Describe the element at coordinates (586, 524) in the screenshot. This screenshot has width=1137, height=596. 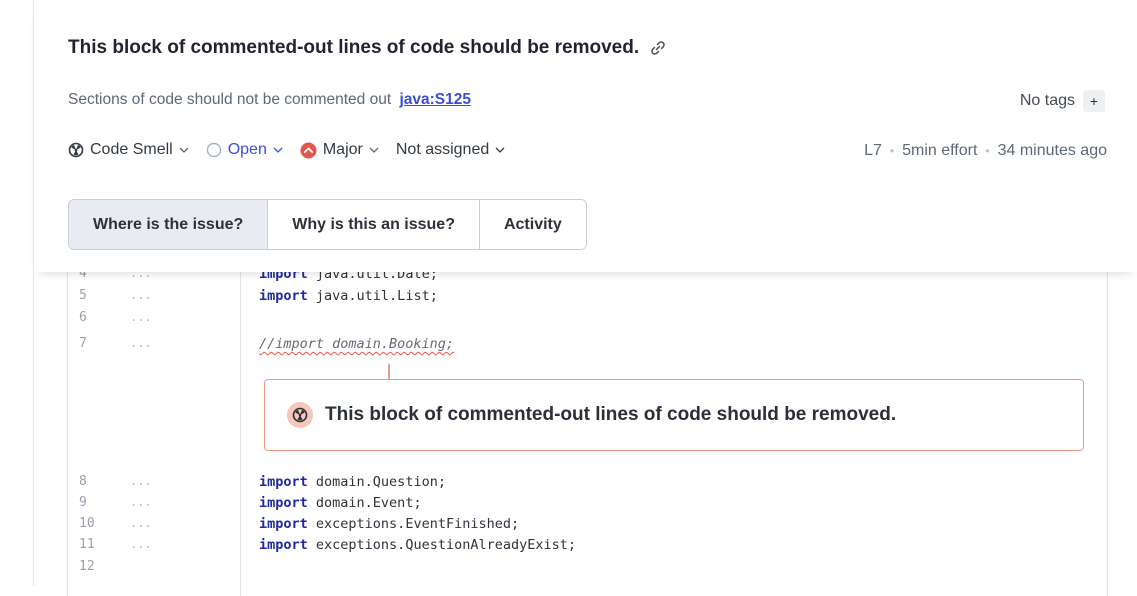
I see `code-line: 10 ... import exceptions.EventFinished;` at that location.